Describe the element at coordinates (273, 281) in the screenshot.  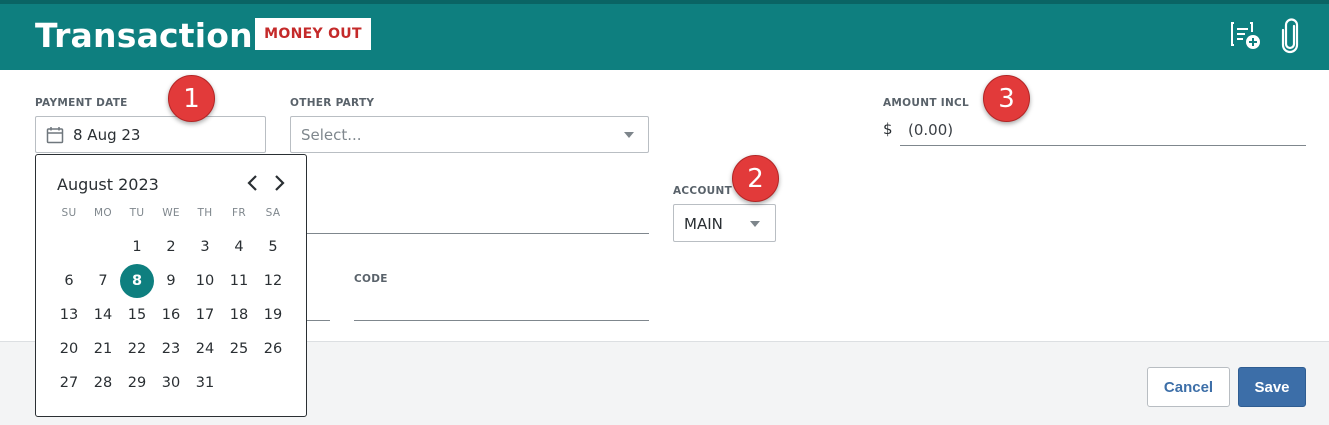
I see `calendar-day: 12` at that location.